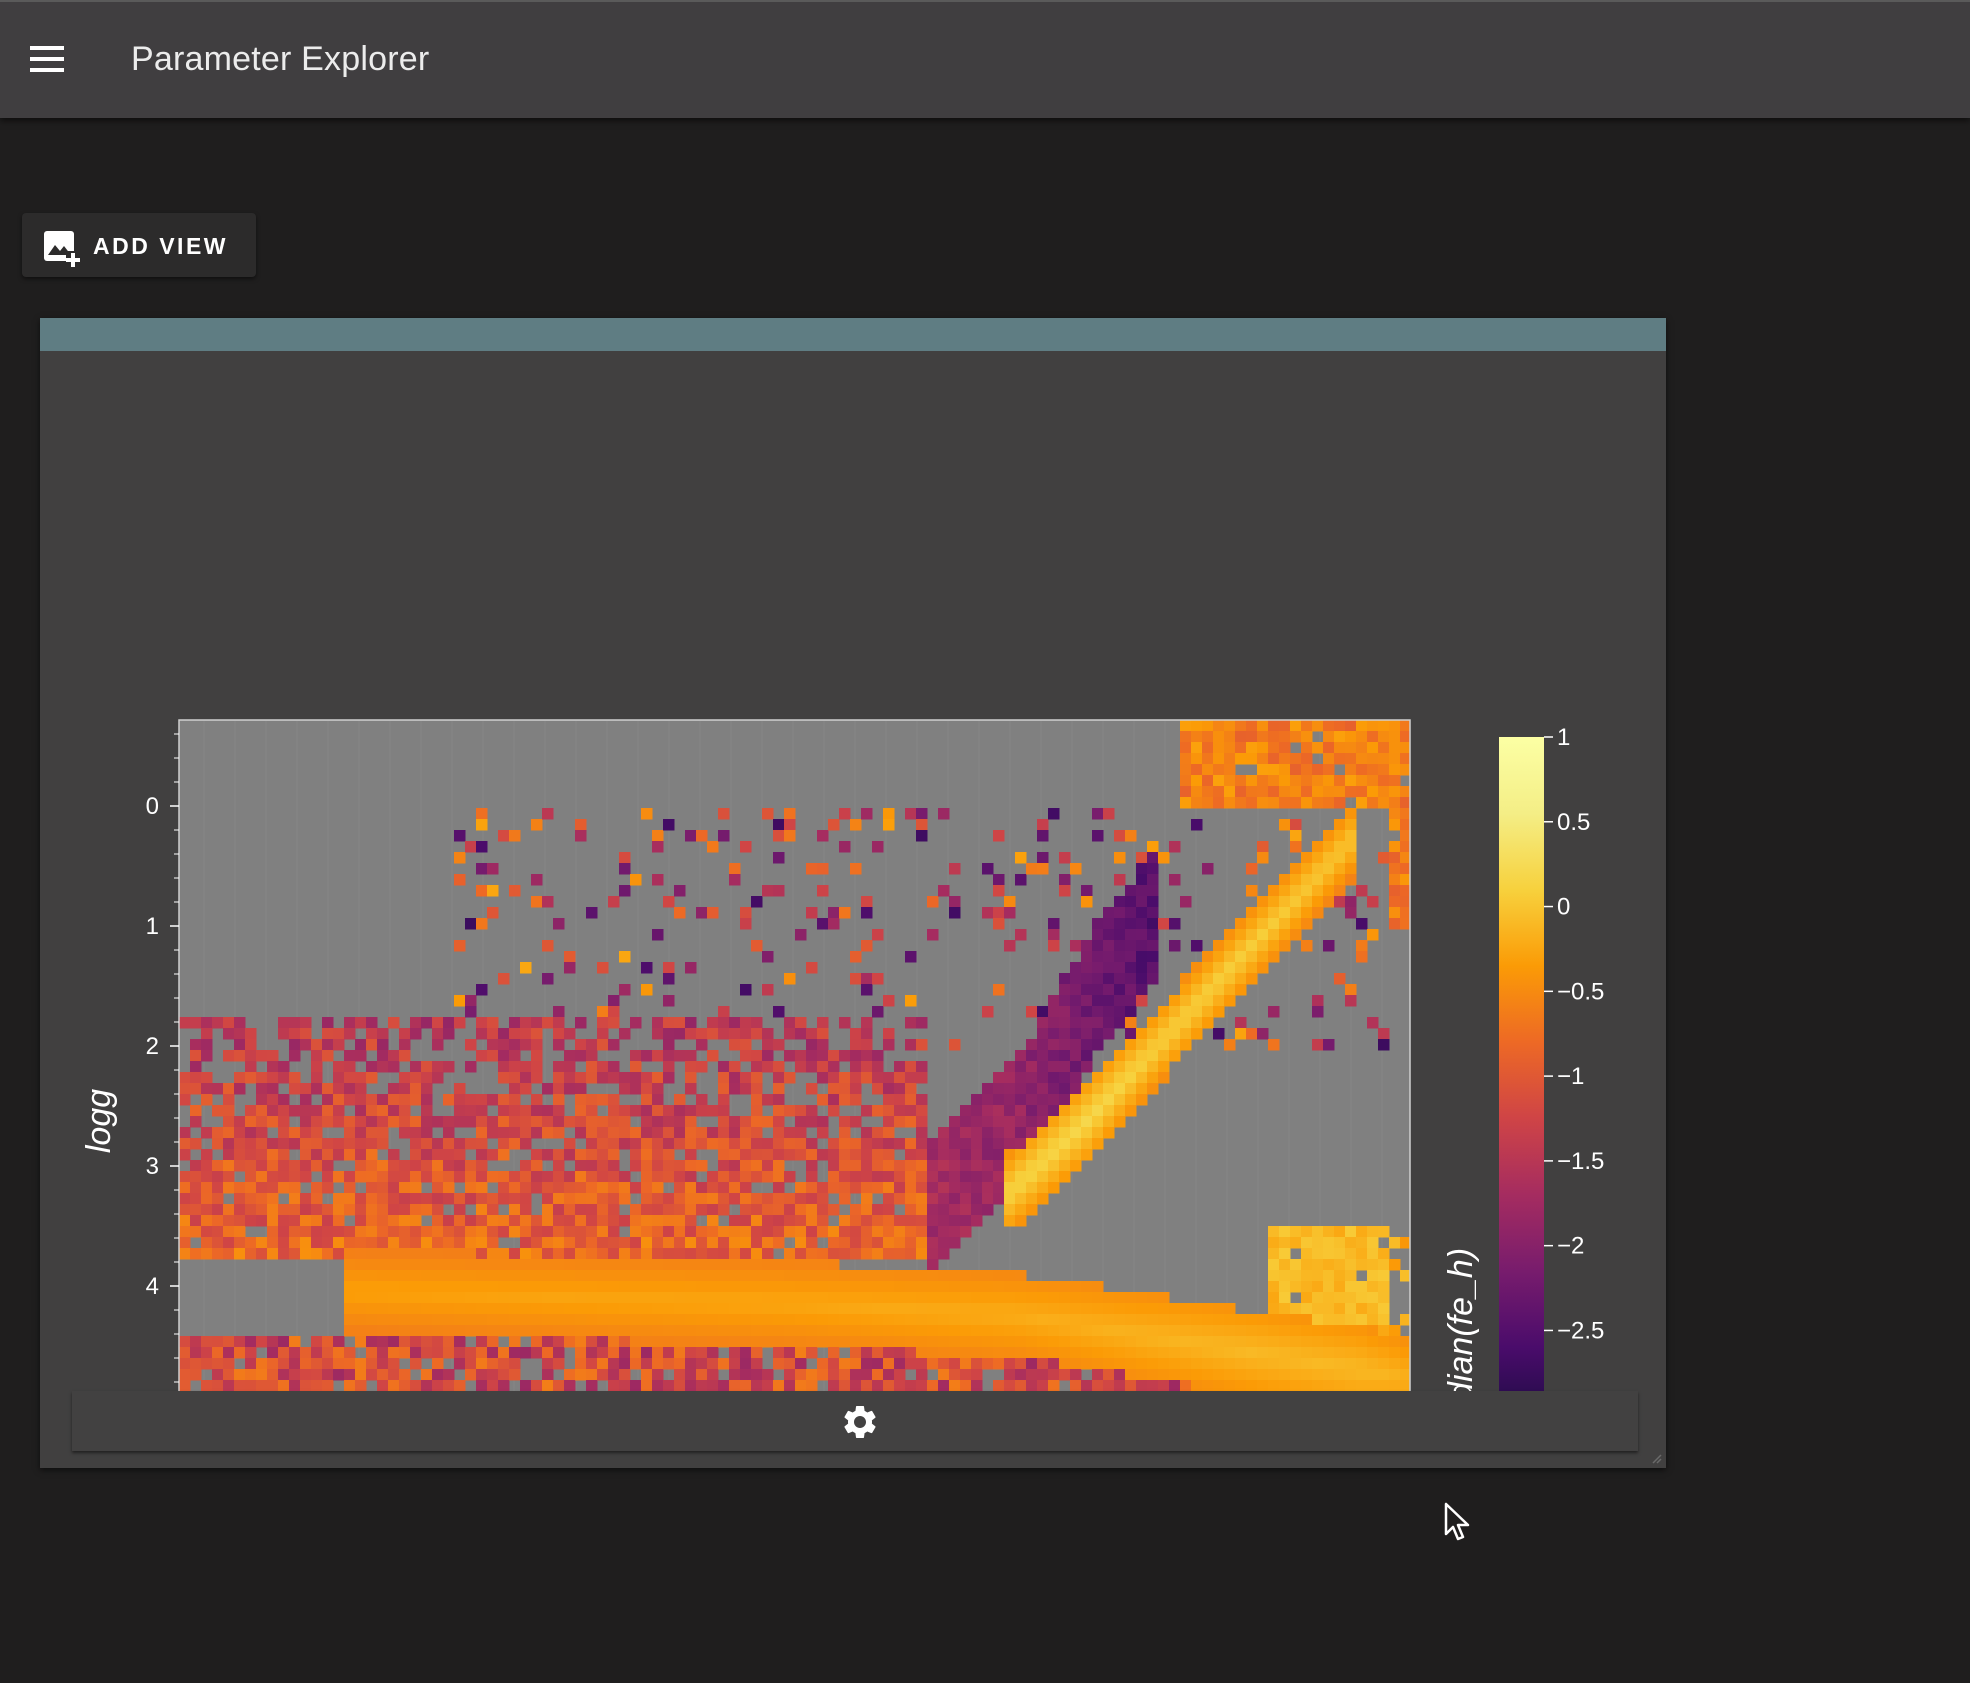 The height and width of the screenshot is (1683, 1970). What do you see at coordinates (860, 1422) in the screenshot?
I see `gear-icon` at bounding box center [860, 1422].